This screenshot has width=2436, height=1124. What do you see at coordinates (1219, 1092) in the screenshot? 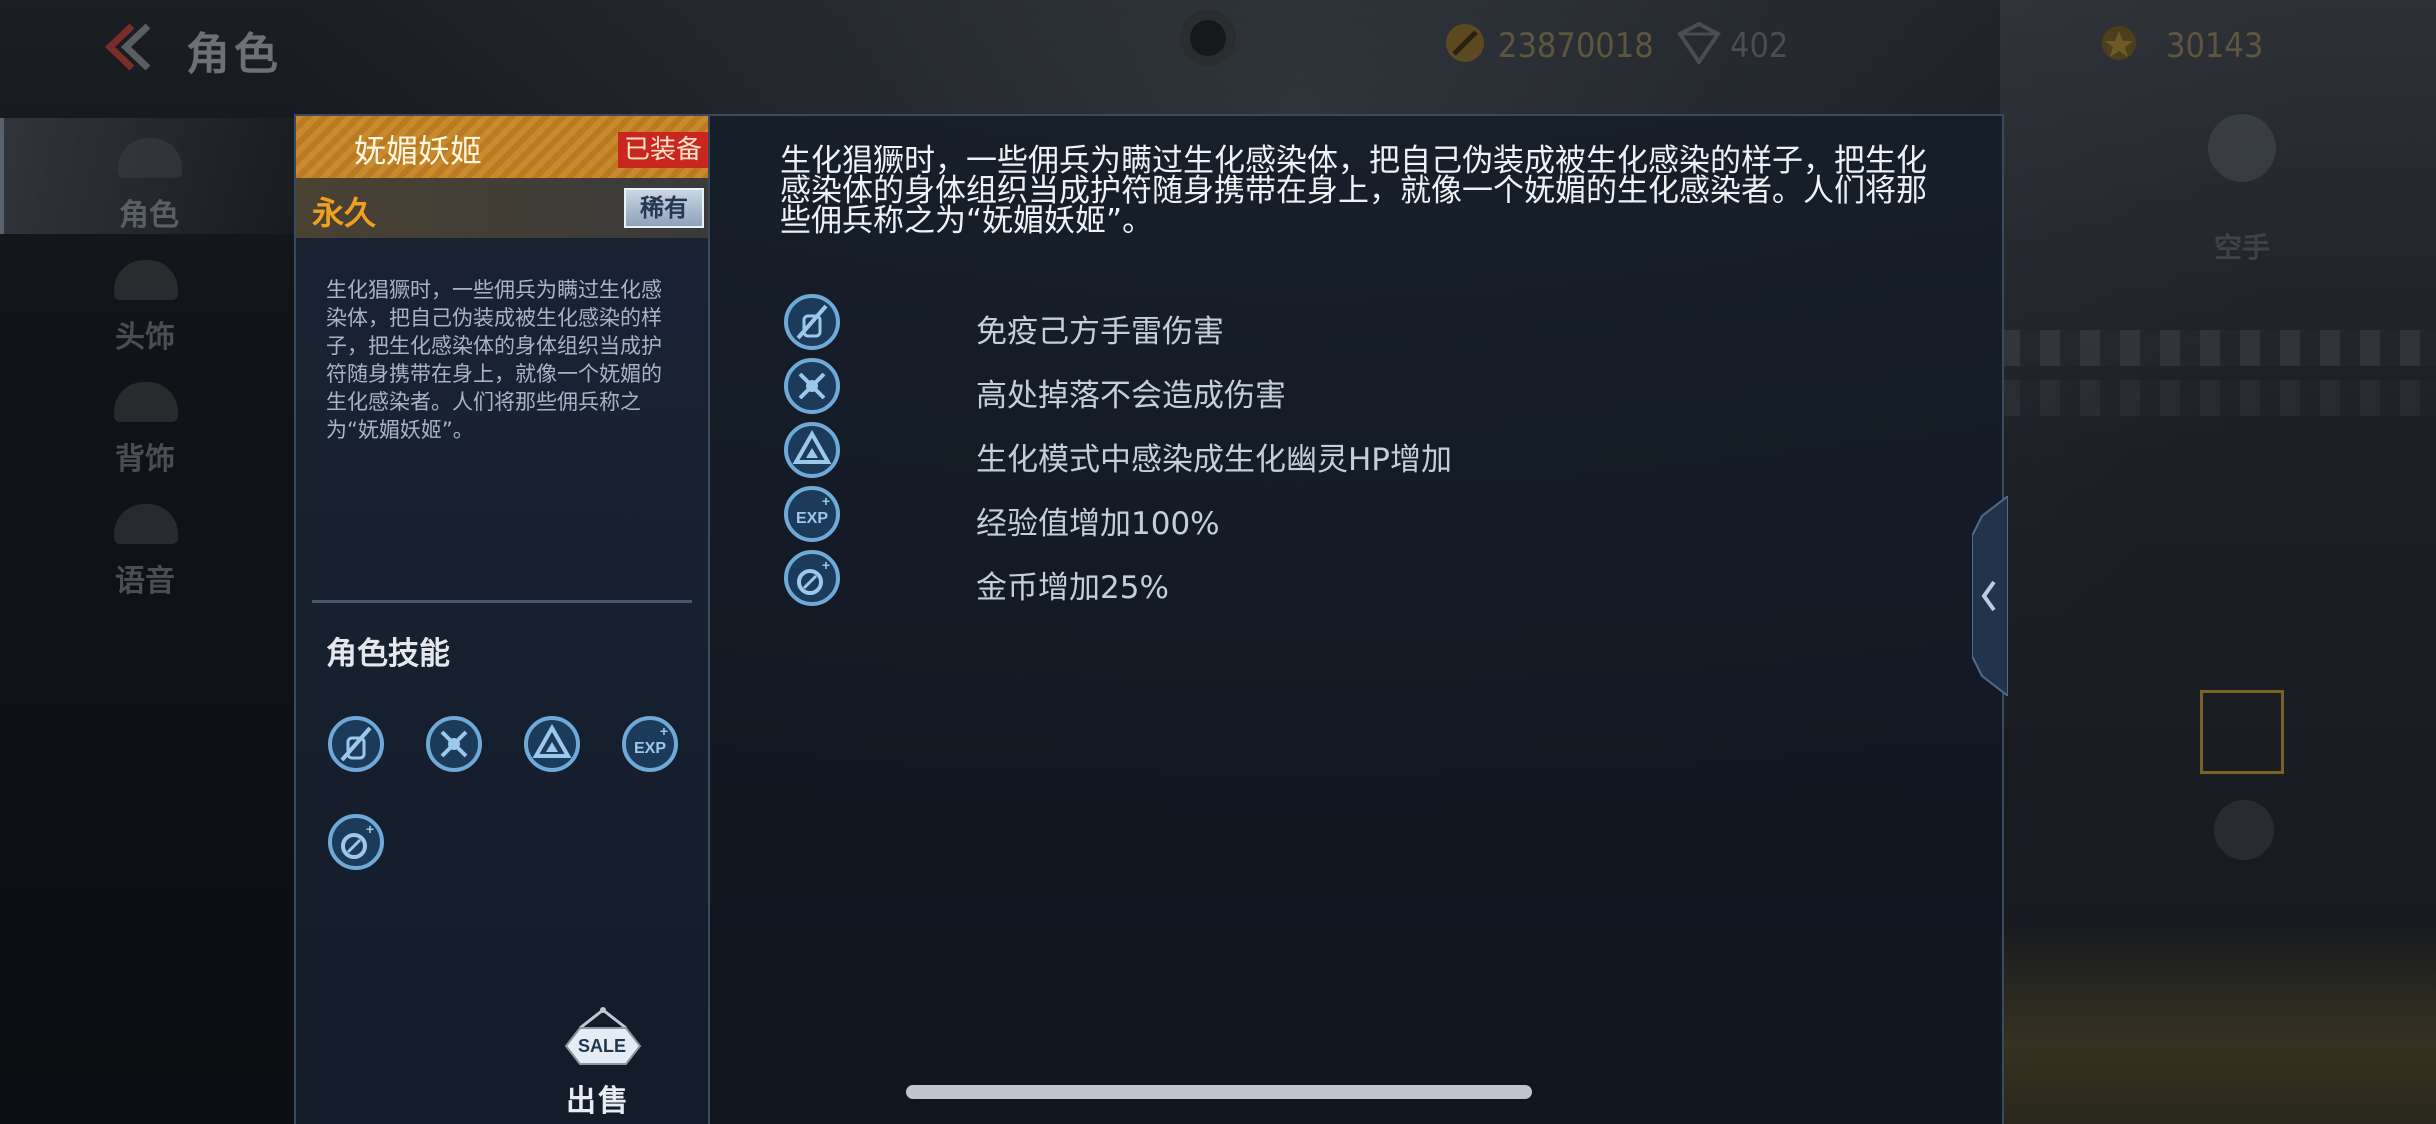
I see `home-indicator` at bounding box center [1219, 1092].